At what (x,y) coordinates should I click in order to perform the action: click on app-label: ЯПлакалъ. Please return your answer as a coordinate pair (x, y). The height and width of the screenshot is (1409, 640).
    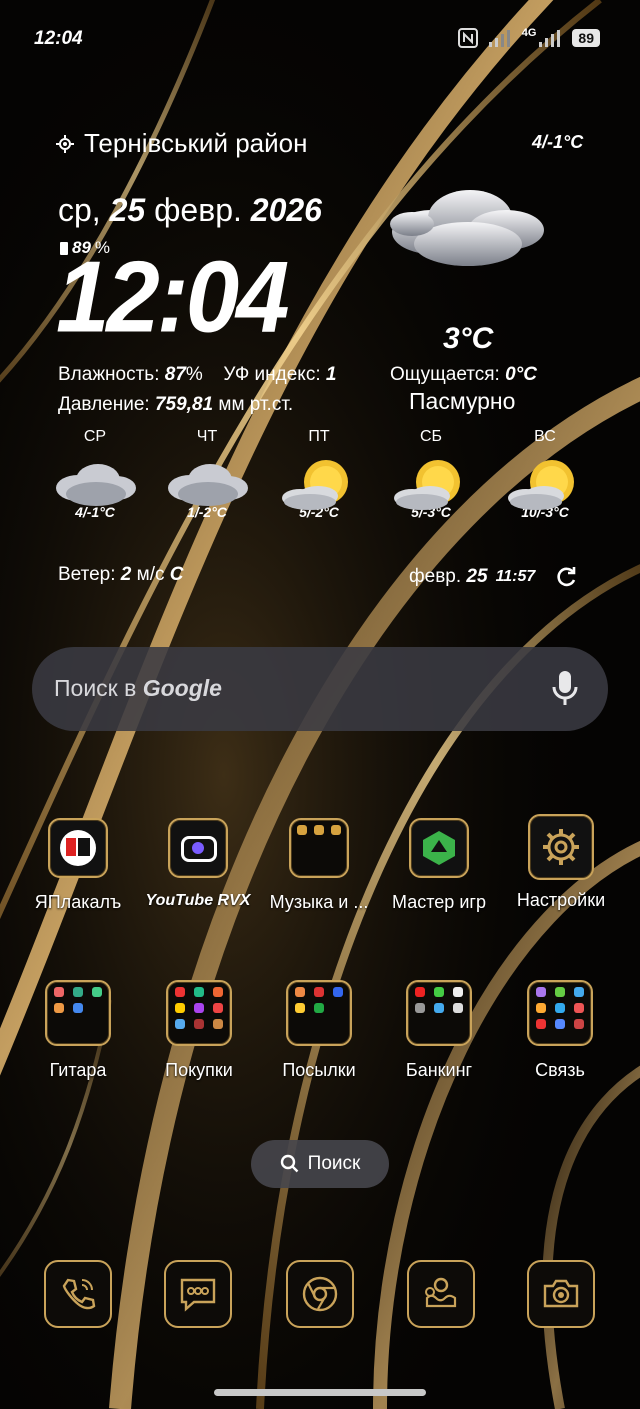
    Looking at the image, I should click on (78, 902).